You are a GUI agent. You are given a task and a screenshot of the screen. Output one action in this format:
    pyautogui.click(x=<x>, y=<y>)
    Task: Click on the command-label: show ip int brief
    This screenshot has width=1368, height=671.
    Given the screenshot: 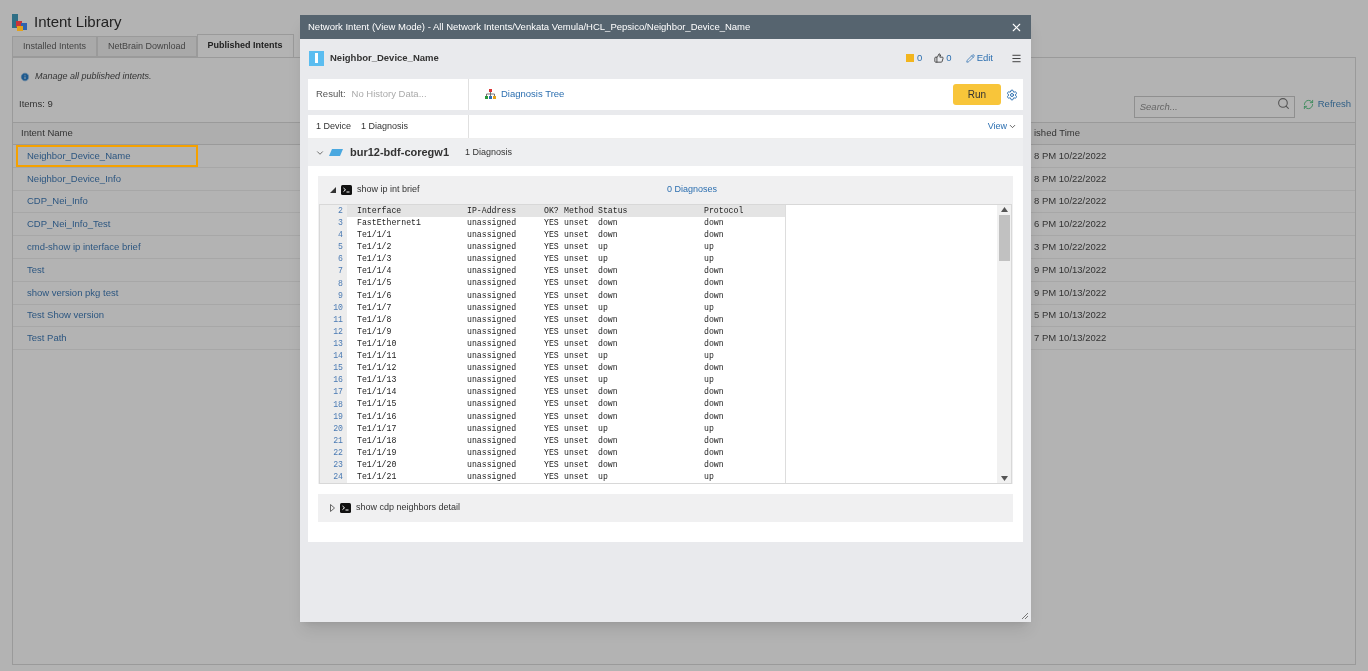 What is the action you would take?
    pyautogui.click(x=389, y=190)
    